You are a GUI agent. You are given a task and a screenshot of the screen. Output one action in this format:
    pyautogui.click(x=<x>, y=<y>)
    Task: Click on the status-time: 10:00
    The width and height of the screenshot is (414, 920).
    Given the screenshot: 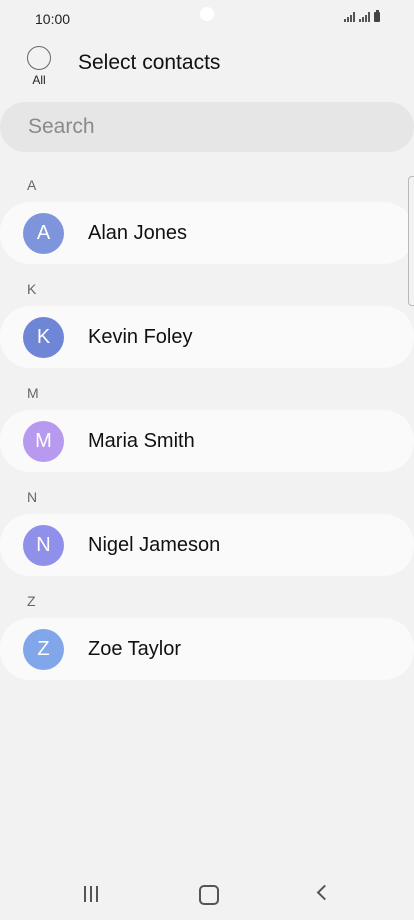 What is the action you would take?
    pyautogui.click(x=53, y=19)
    